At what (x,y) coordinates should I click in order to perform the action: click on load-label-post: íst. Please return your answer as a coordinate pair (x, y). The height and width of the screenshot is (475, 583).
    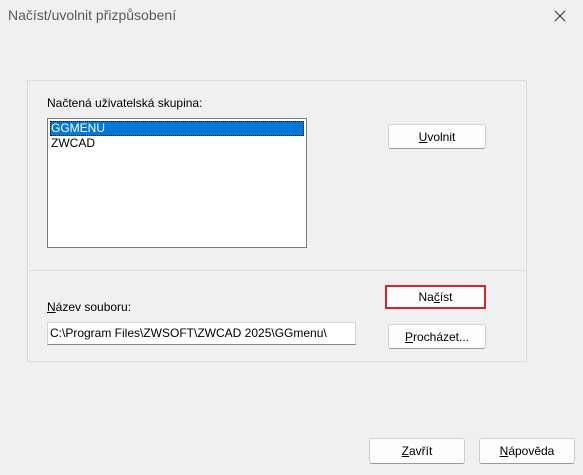
    Looking at the image, I should click on (446, 297).